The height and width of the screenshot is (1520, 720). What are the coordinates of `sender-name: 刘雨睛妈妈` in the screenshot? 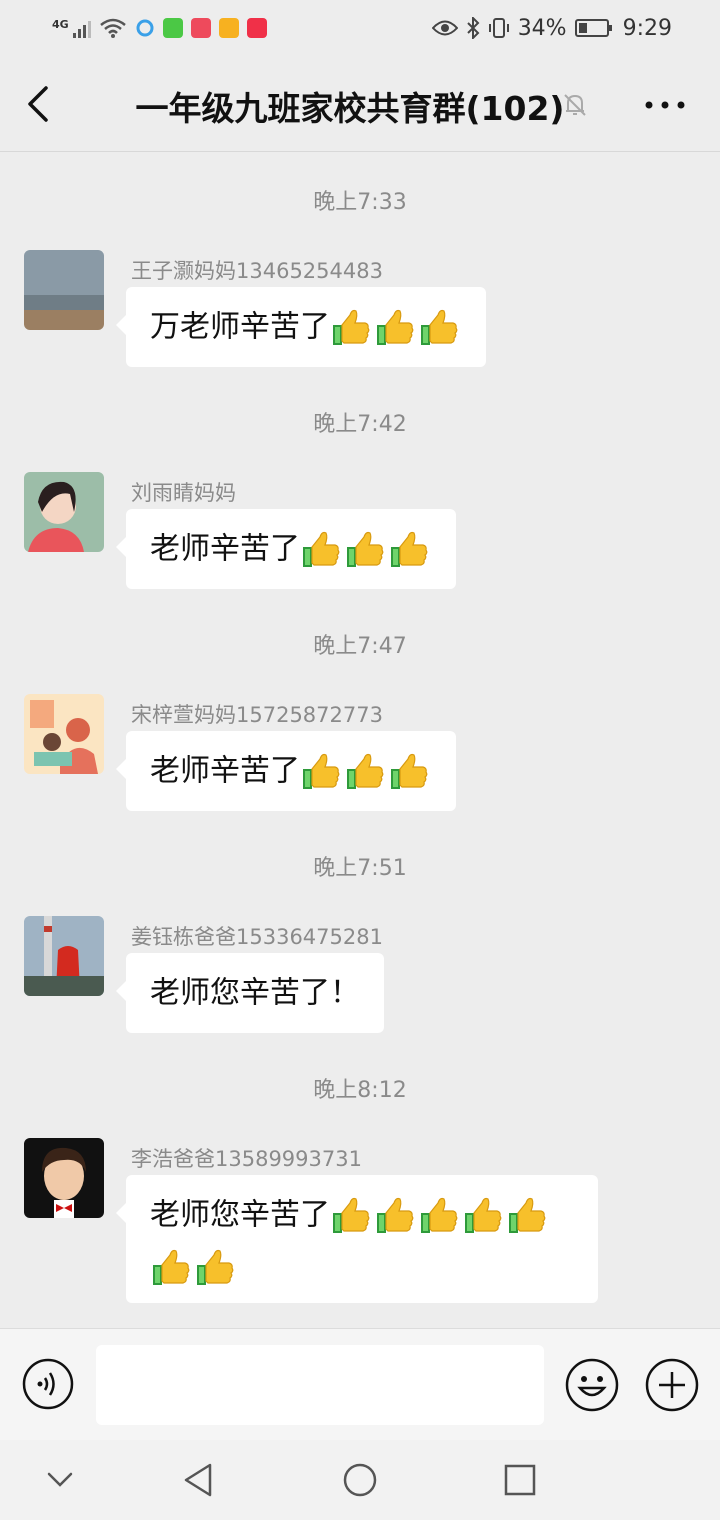 It's located at (183, 493).